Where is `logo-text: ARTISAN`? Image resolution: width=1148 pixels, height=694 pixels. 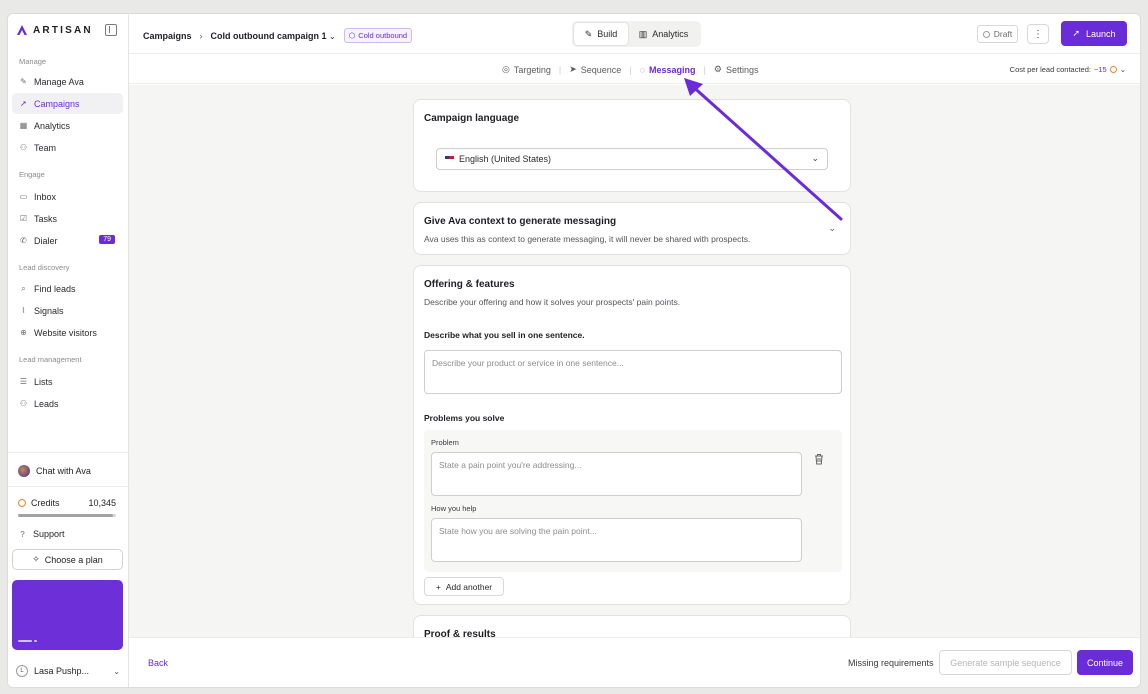
logo-text: ARTISAN is located at coordinates (63, 30).